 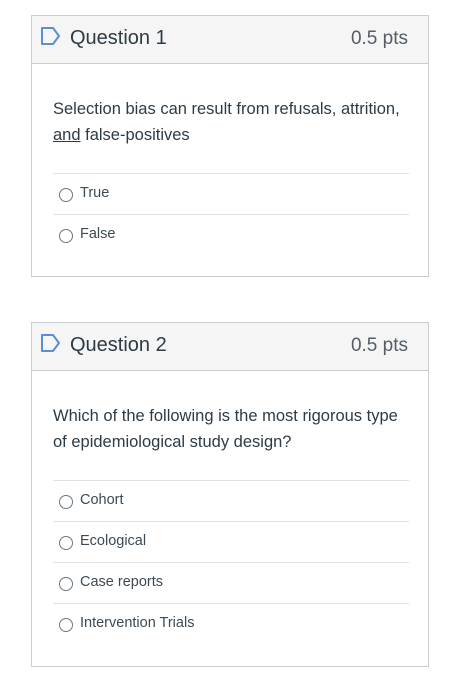 I want to click on answer-label: Cohort, so click(x=102, y=500).